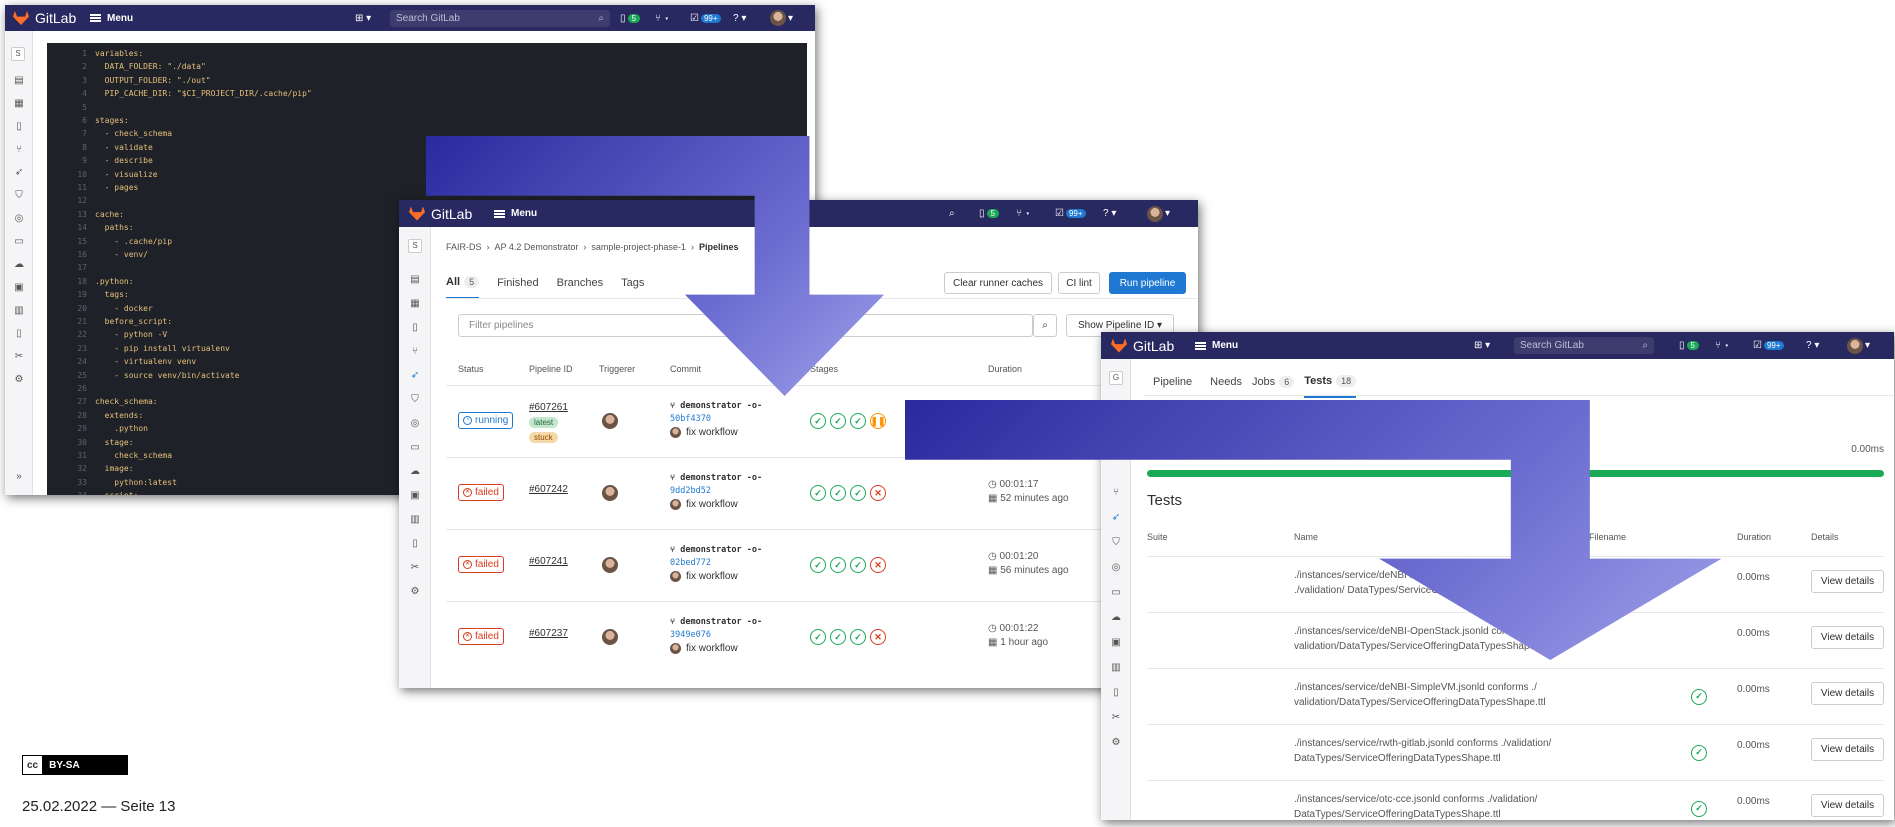 The height and width of the screenshot is (827, 1895). I want to click on stage-paused-icon: ❚❚, so click(878, 421).